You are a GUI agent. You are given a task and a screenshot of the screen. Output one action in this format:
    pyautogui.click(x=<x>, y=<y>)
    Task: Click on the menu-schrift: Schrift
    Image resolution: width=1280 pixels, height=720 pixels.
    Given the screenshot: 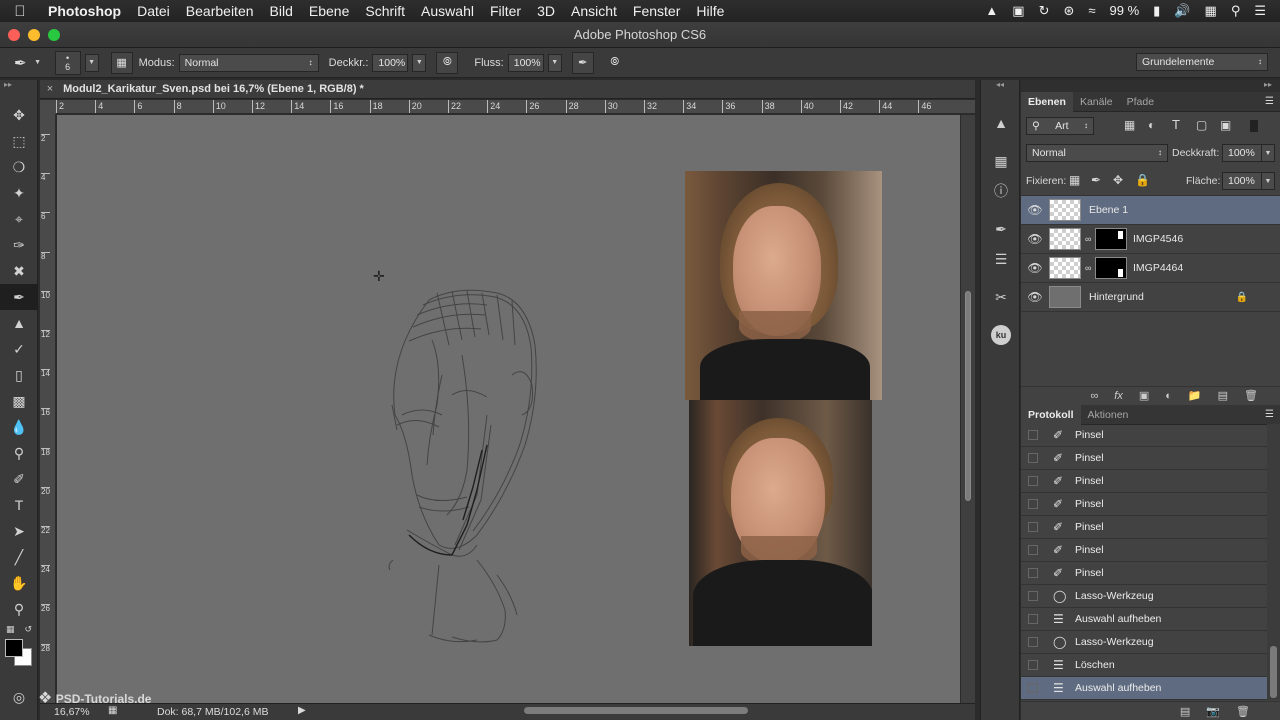 What is the action you would take?
    pyautogui.click(x=385, y=11)
    